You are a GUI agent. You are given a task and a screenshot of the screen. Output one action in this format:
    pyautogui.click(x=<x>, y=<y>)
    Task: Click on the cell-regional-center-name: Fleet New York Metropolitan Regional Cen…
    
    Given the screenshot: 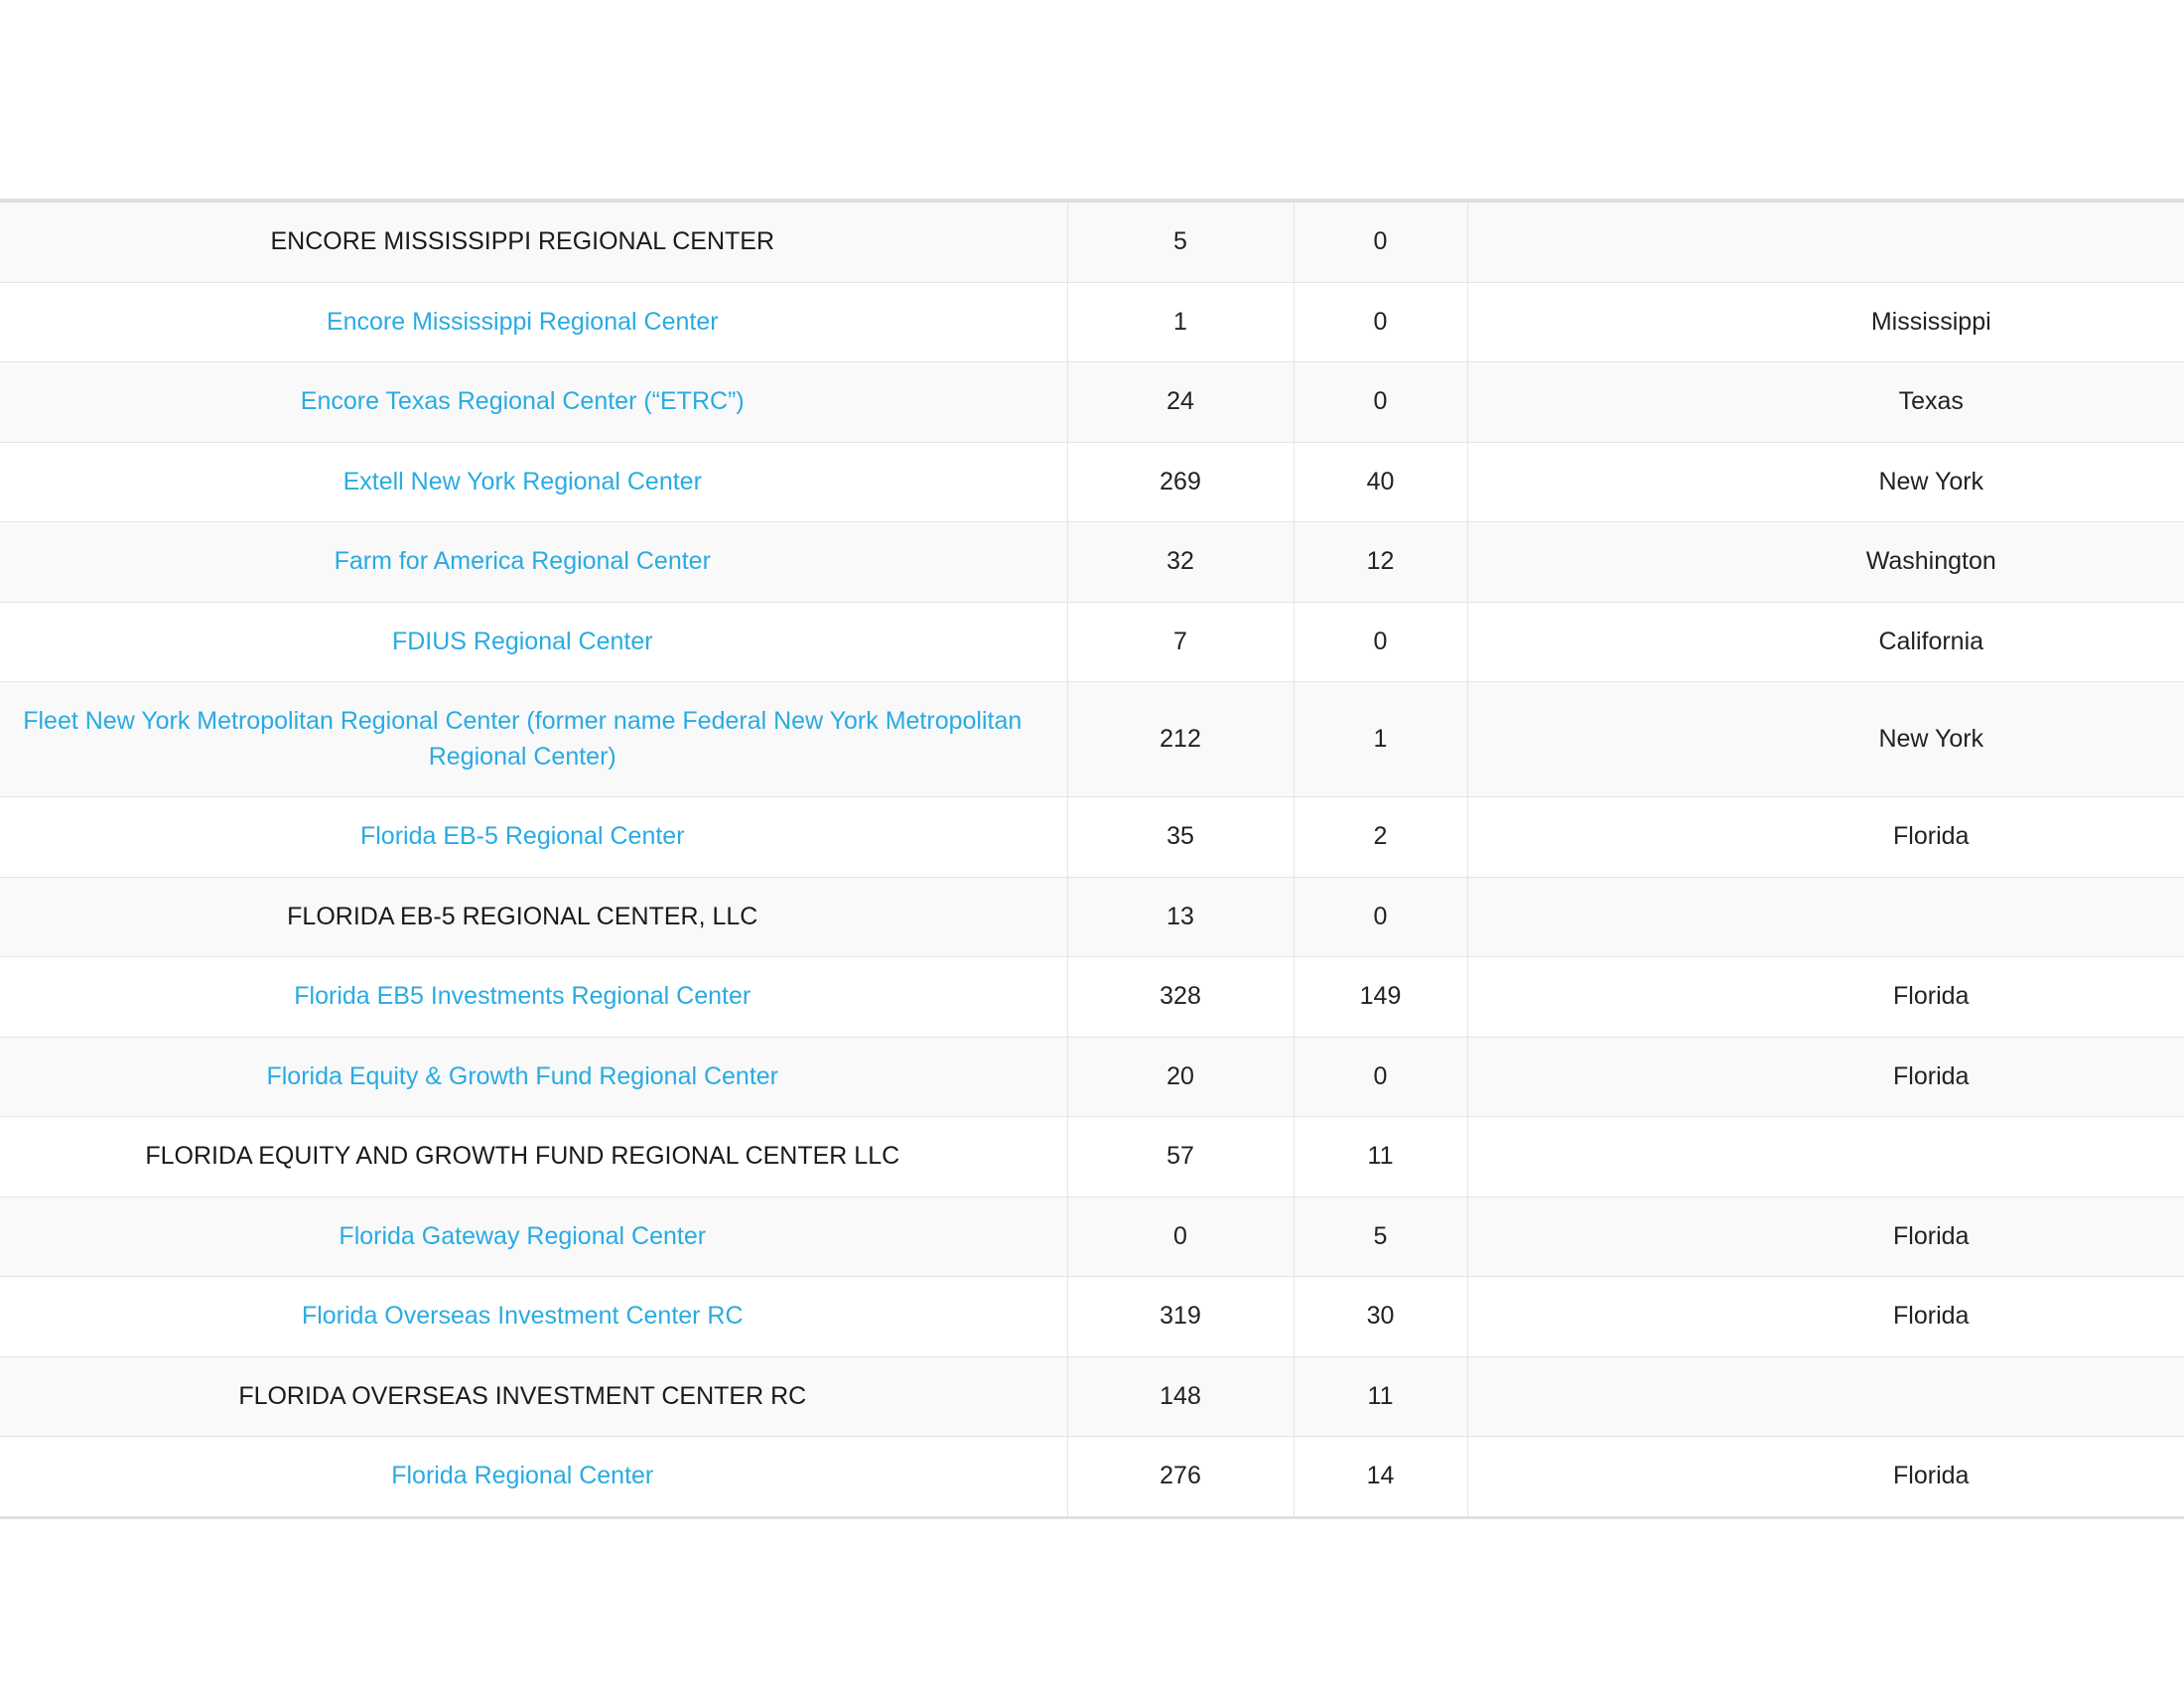 What is the action you would take?
    pyautogui.click(x=534, y=739)
    